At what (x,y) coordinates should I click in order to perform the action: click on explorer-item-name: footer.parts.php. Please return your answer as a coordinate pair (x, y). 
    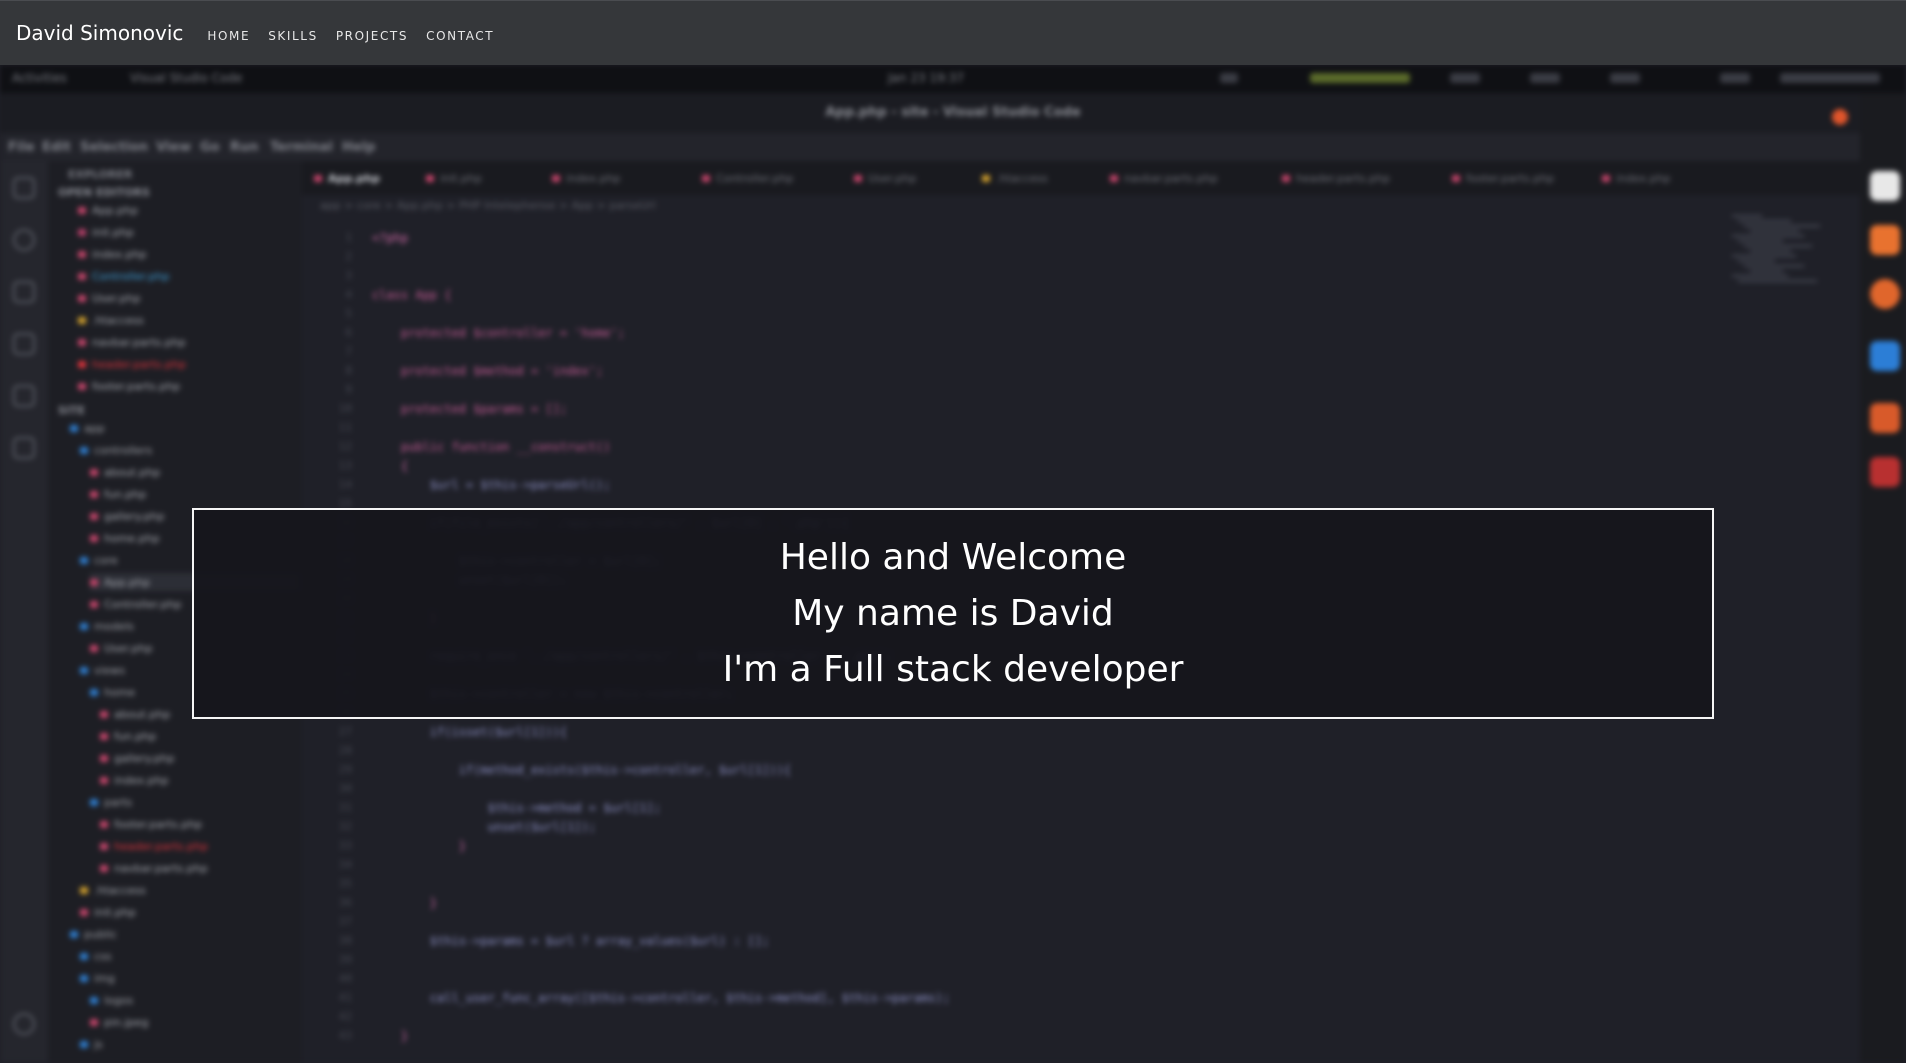
    Looking at the image, I should click on (158, 824).